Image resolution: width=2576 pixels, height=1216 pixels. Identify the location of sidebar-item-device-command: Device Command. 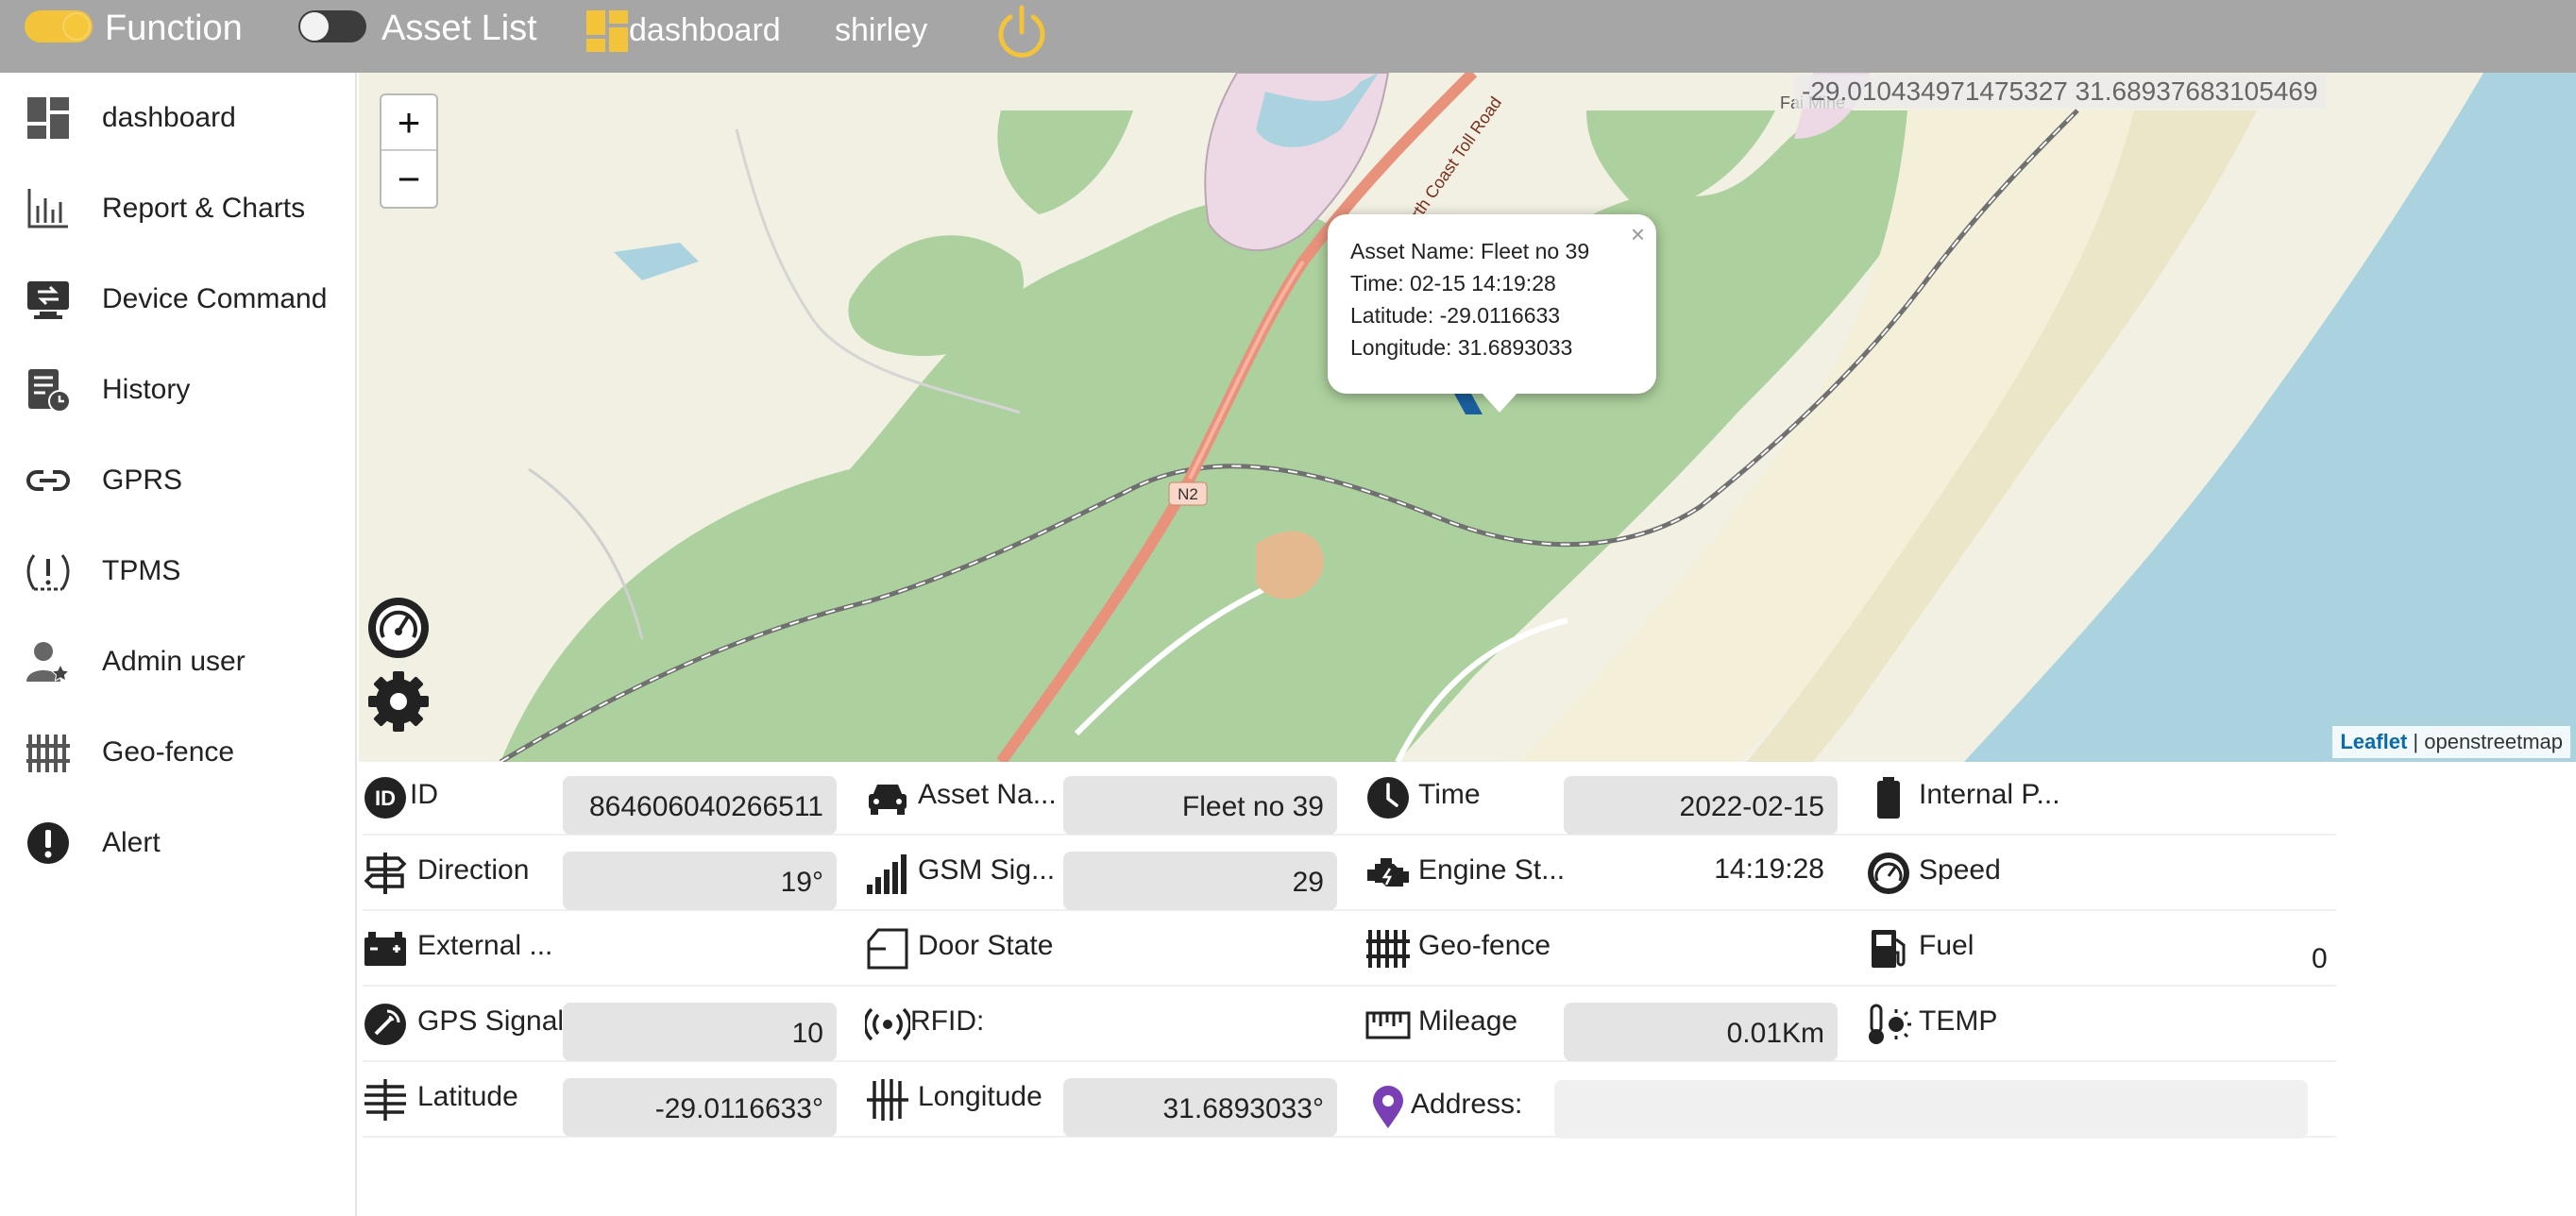
(177, 299).